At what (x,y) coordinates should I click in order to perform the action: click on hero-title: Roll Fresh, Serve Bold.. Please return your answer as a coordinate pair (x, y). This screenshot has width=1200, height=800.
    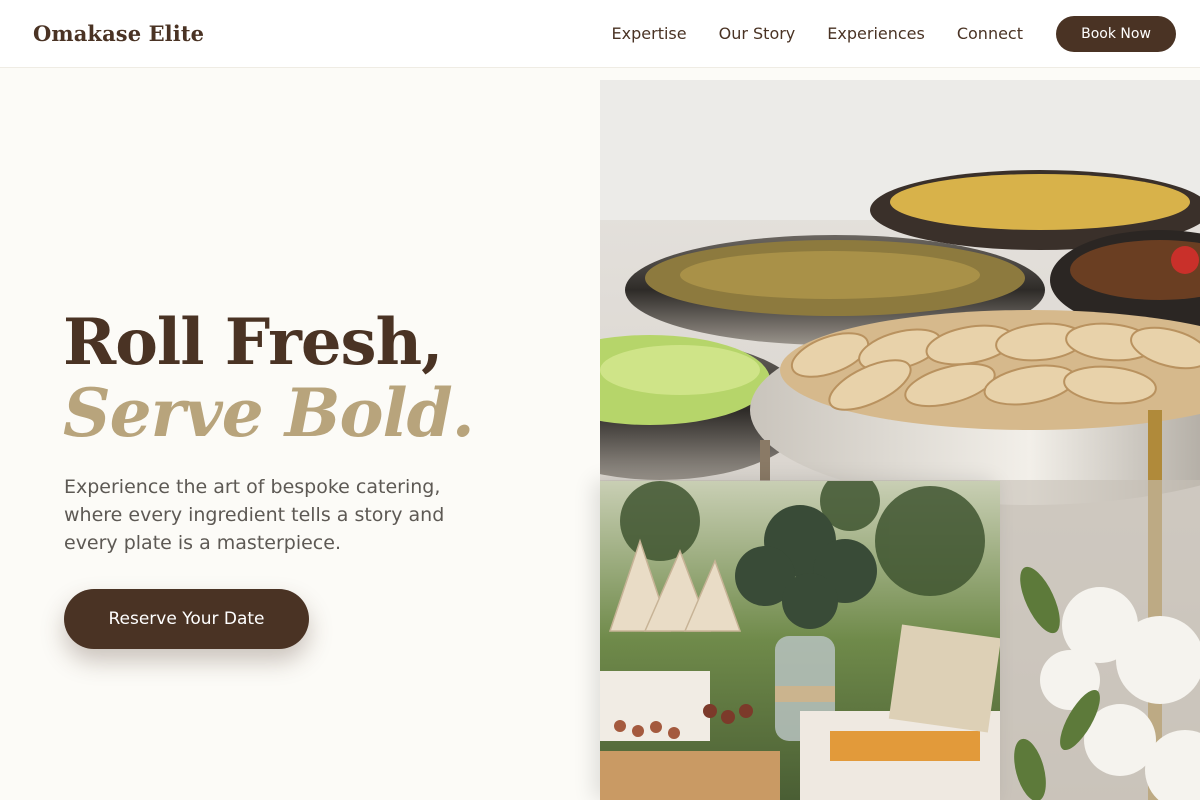
    Looking at the image, I should click on (269, 378).